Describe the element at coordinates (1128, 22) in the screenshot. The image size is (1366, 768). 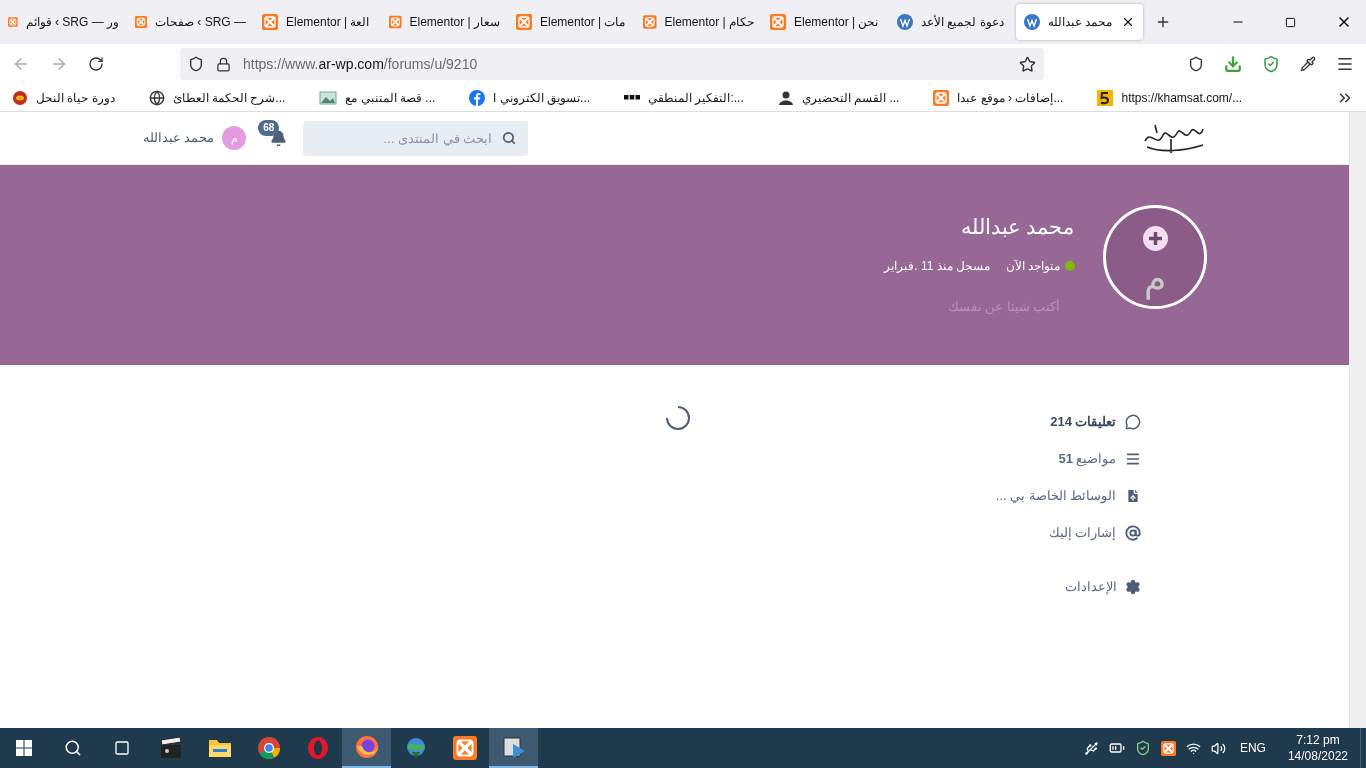
I see `close-tab-icon` at that location.